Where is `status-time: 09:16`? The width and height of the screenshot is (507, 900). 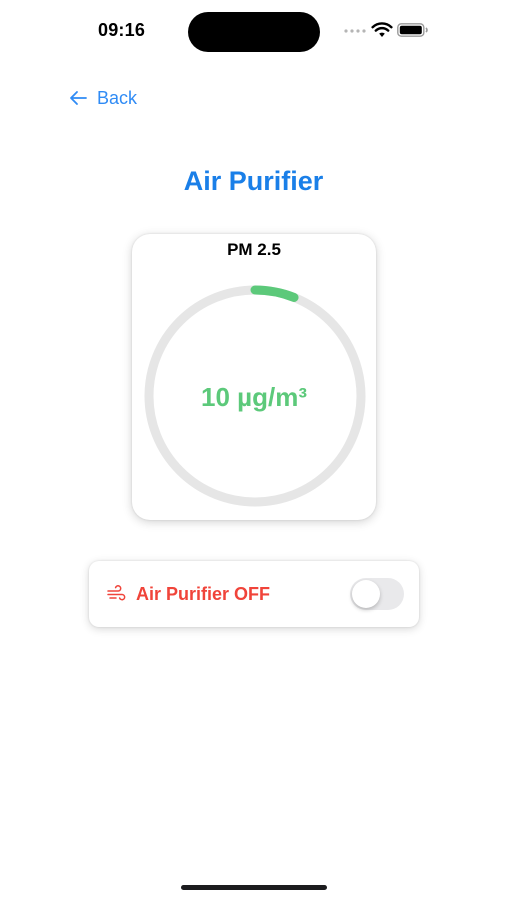 status-time: 09:16 is located at coordinates (122, 30).